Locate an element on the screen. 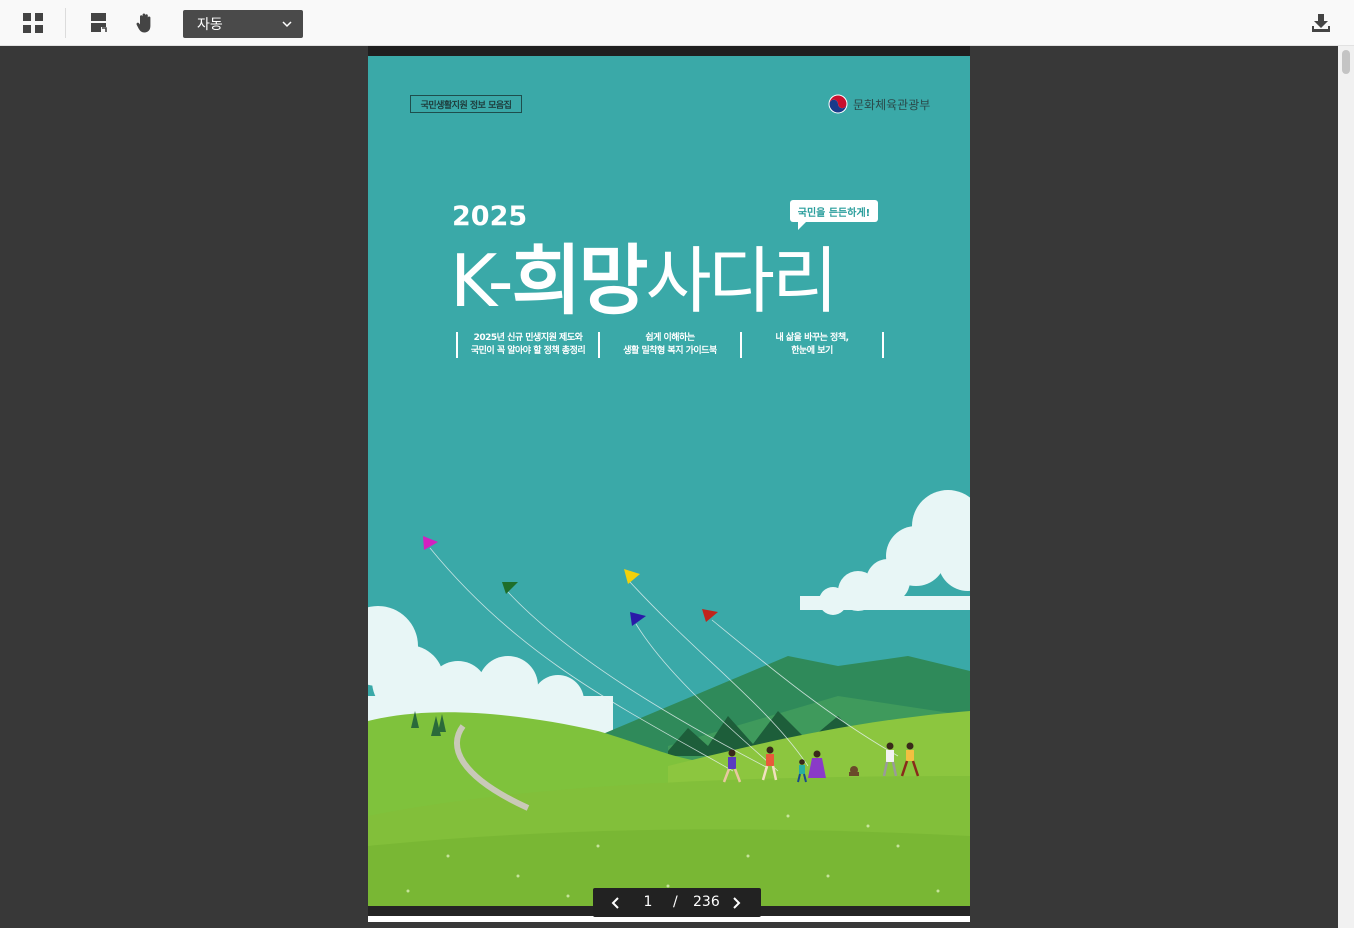 Image resolution: width=1354 pixels, height=928 pixels. chevron-left-icon is located at coordinates (615, 903).